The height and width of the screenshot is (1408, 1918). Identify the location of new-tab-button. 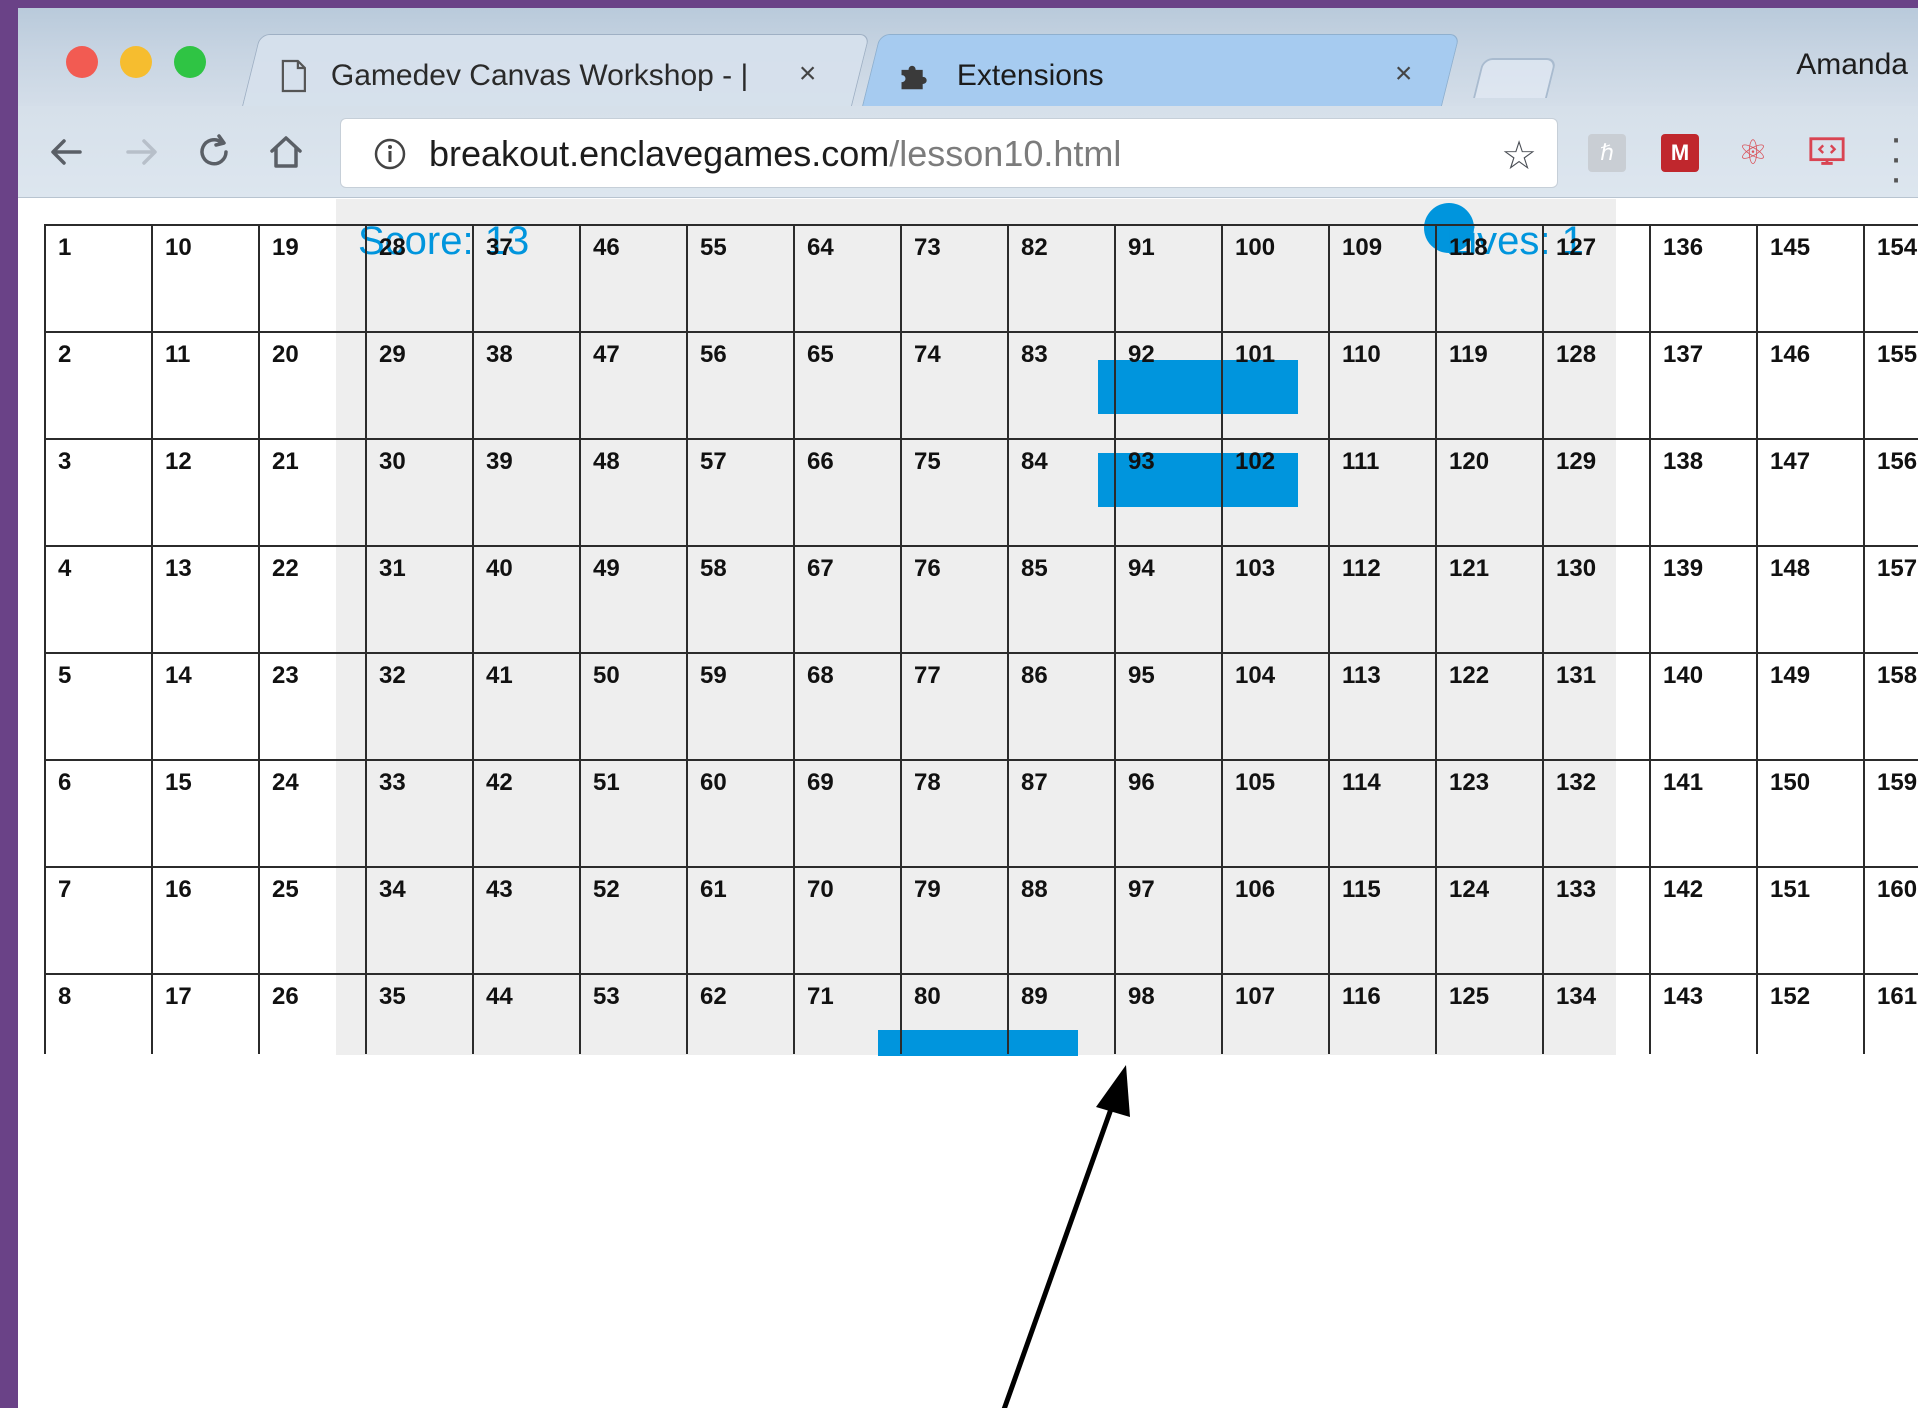
(1515, 78).